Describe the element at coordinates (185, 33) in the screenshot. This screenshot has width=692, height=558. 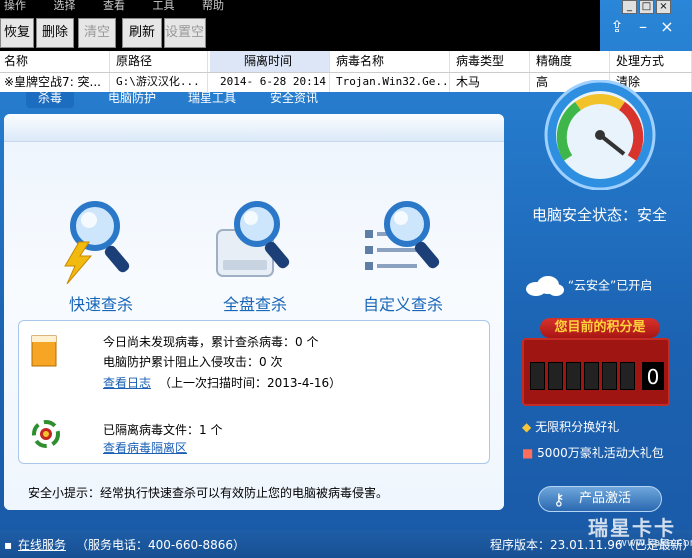
I see `settings-space-button: 设置空间` at that location.